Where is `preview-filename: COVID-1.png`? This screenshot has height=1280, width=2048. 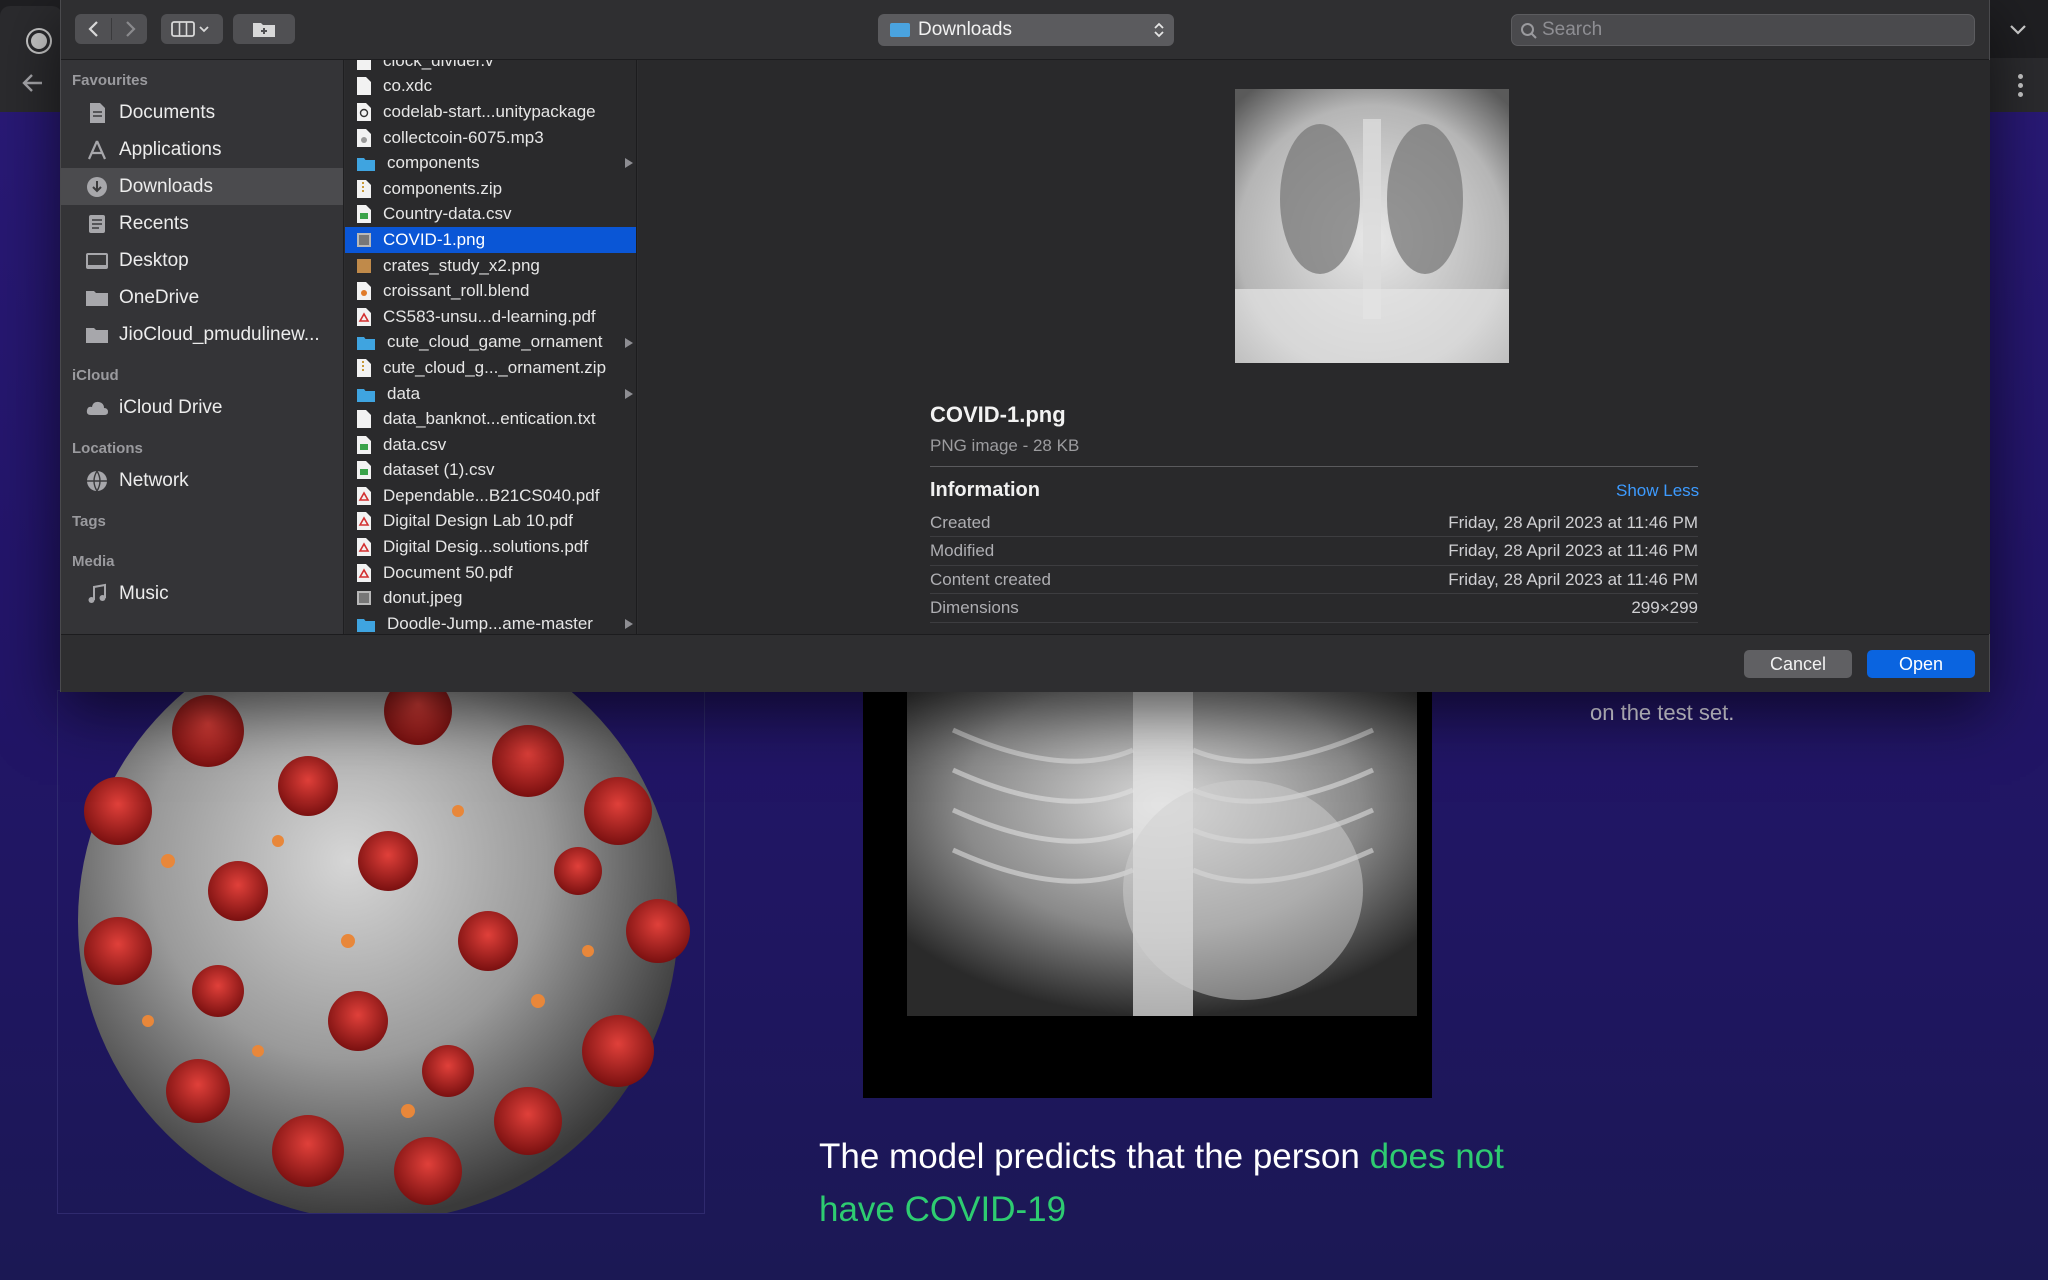 preview-filename: COVID-1.png is located at coordinates (998, 414).